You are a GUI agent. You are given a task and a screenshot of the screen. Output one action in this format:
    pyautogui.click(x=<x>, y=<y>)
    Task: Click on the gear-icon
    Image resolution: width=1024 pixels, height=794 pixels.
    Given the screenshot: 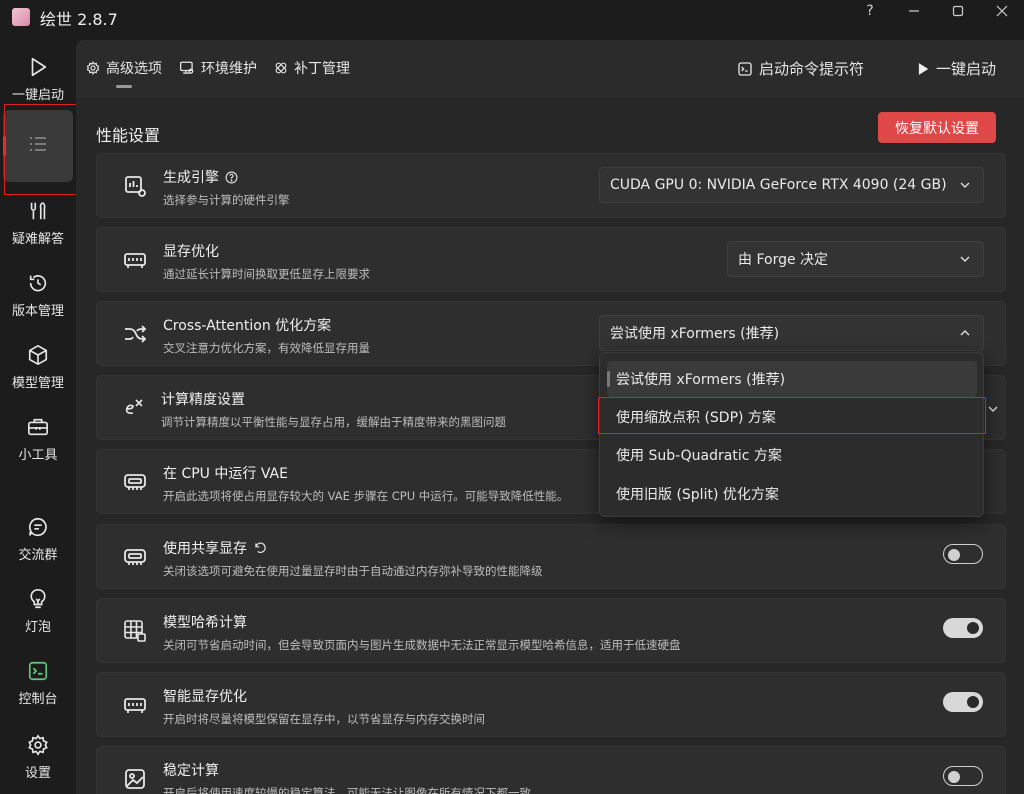 What is the action you would take?
    pyautogui.click(x=93, y=68)
    